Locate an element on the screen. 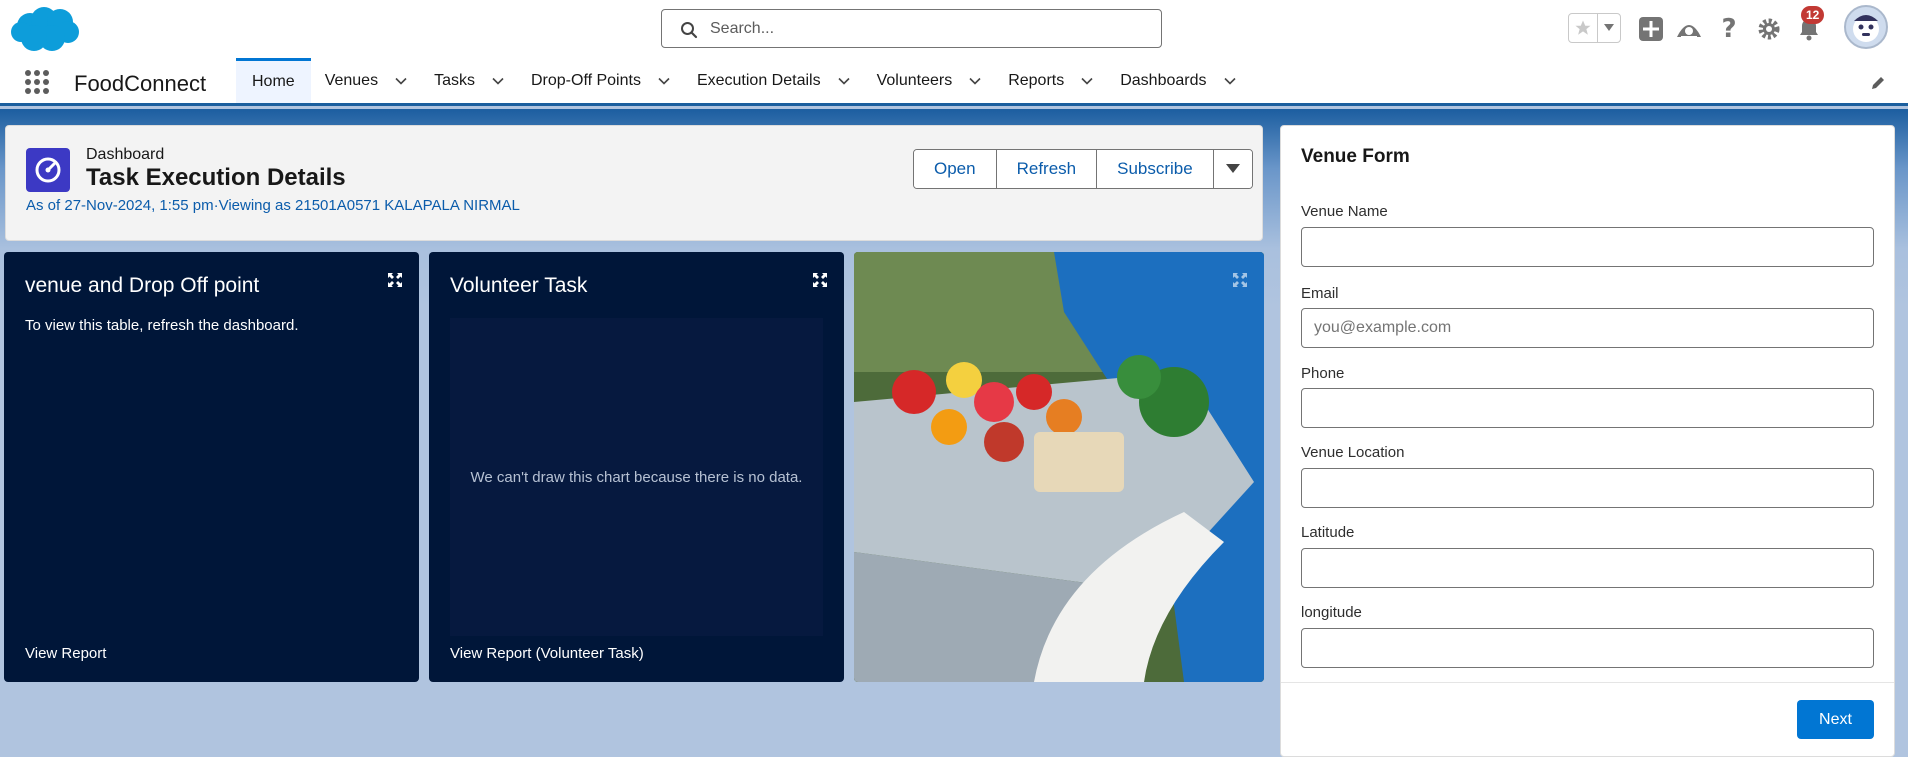 This screenshot has width=1908, height=757. edit-nav-pencil-icon is located at coordinates (1878, 83).